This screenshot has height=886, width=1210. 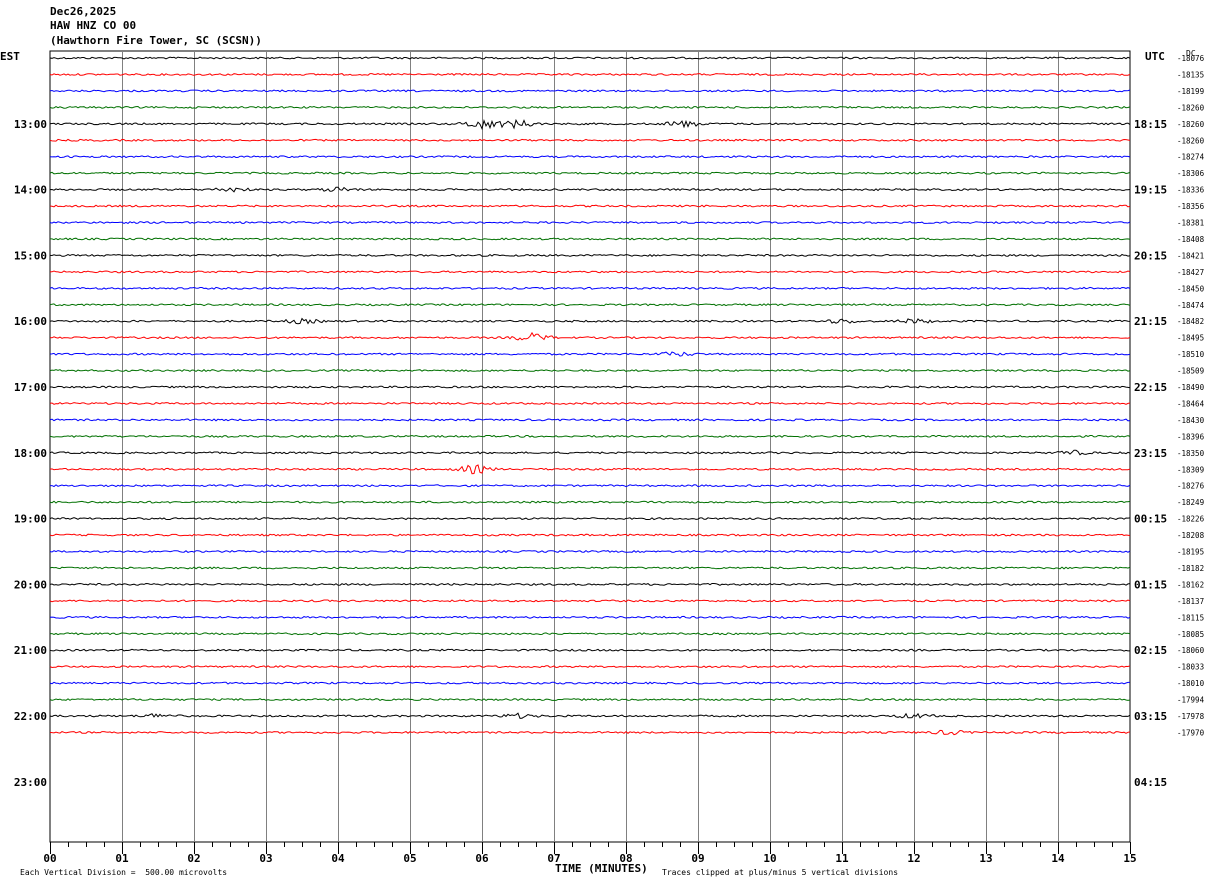 I want to click on x-tick-label: 12, so click(x=913, y=858).